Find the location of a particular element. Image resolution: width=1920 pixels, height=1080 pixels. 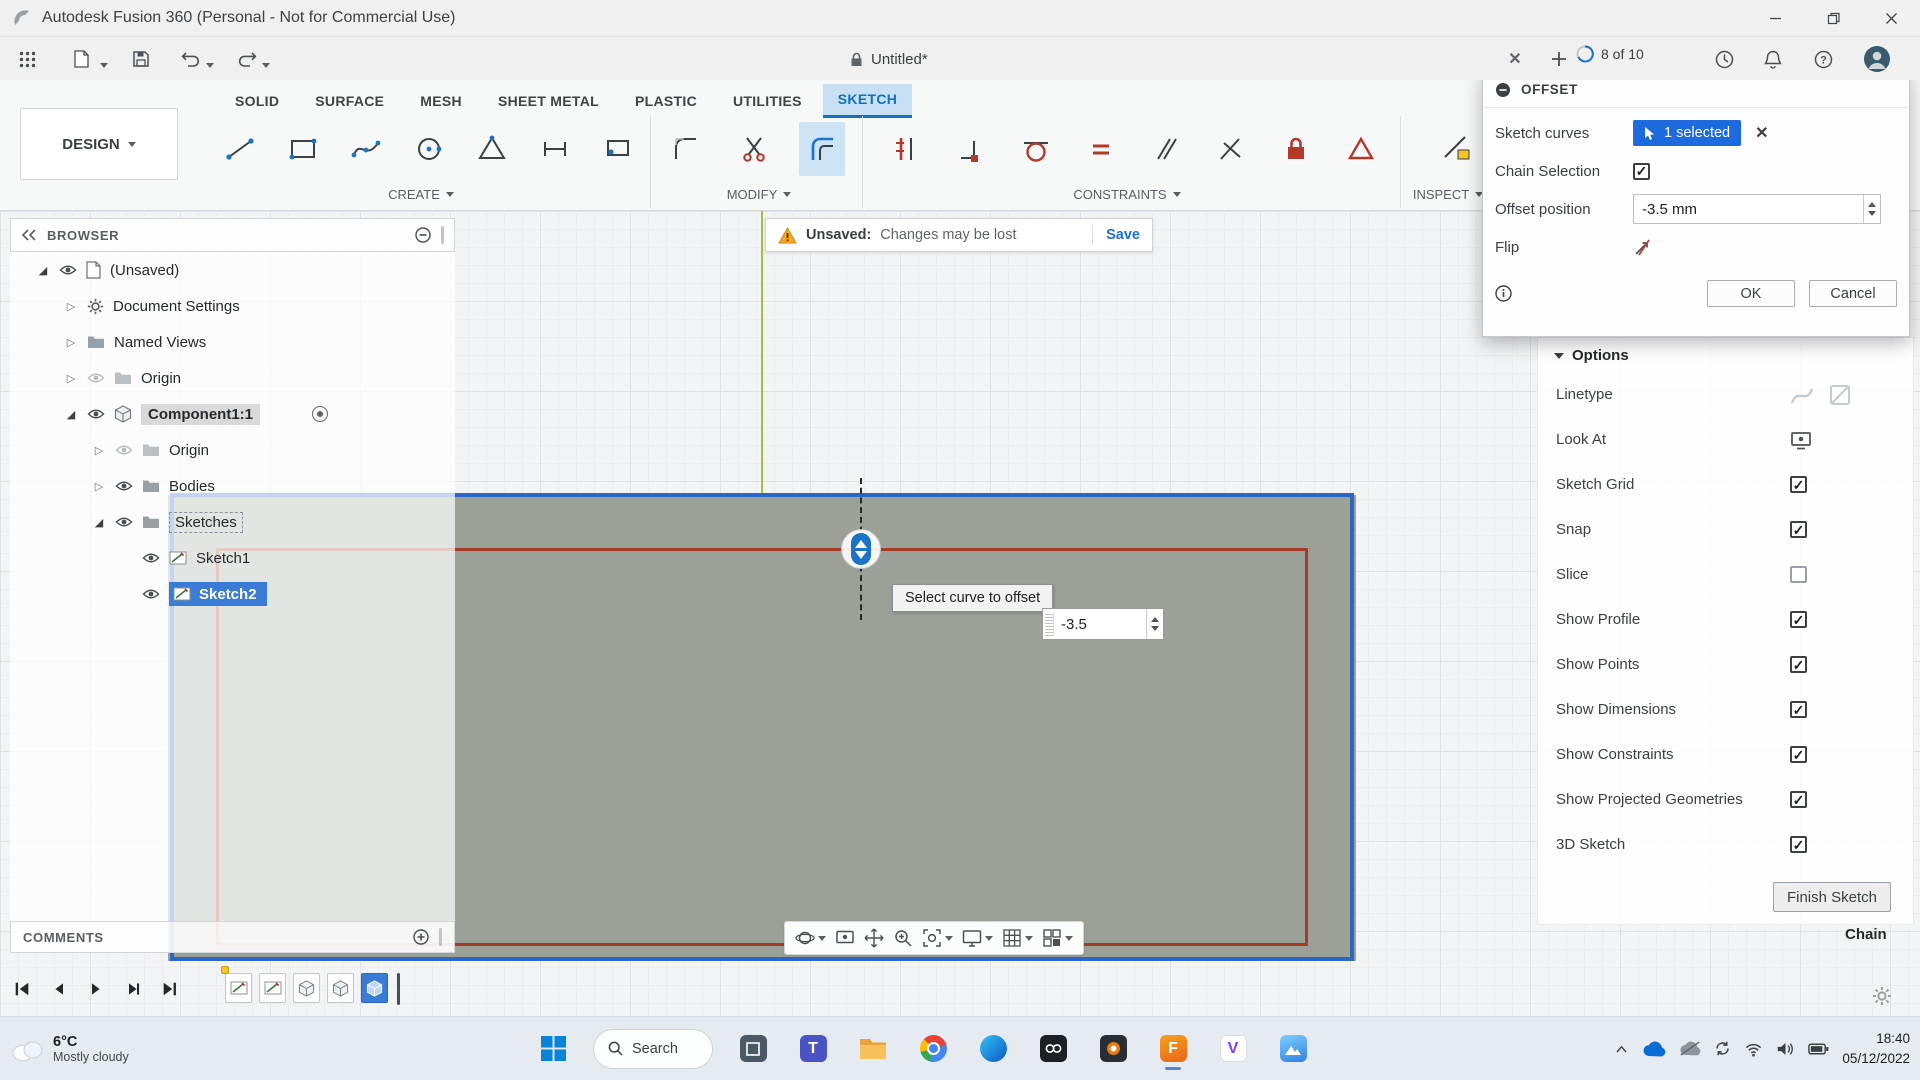

user-avatar is located at coordinates (1877, 59).